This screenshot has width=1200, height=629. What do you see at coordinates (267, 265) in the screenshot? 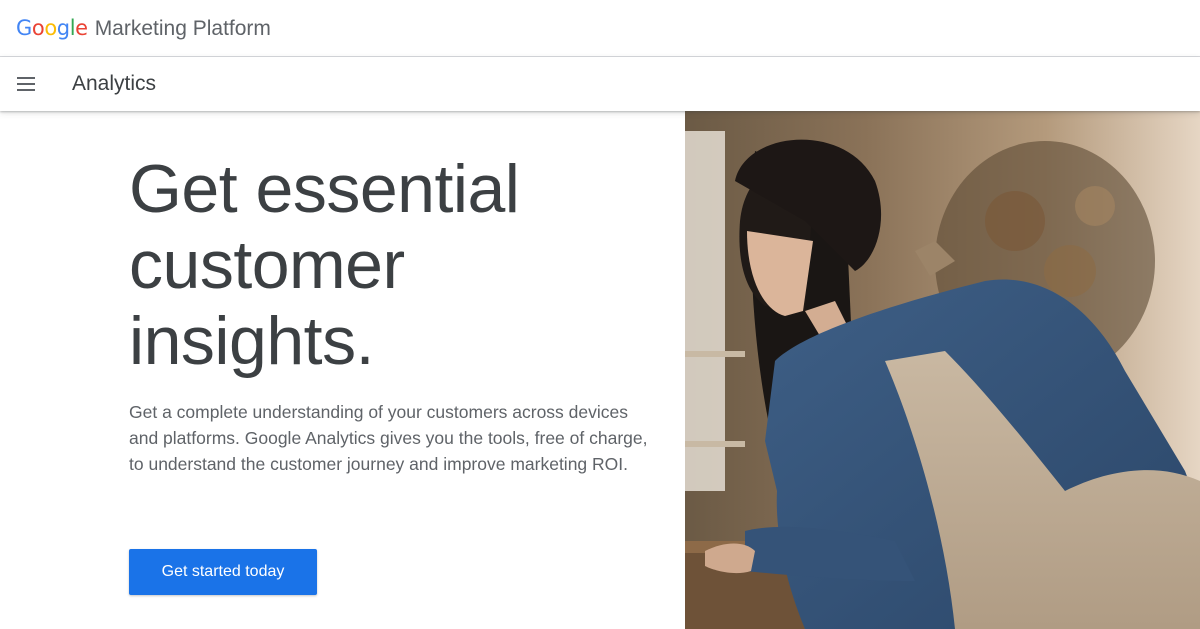
I see `headline-line-2: customer` at bounding box center [267, 265].